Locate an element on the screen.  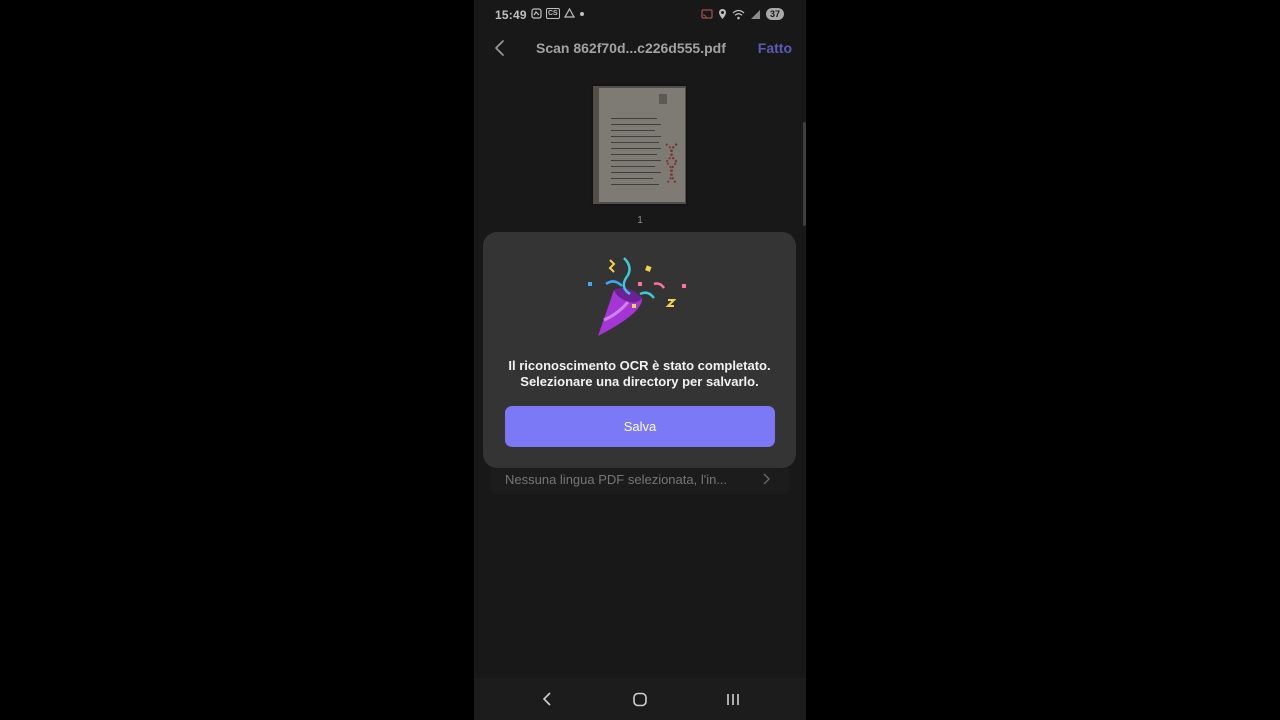
message-line-2: Selezionare una directory per salvarlo. is located at coordinates (639, 381).